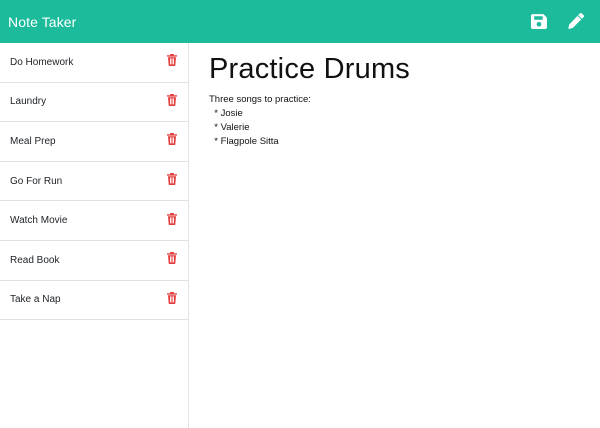 This screenshot has width=600, height=428. What do you see at coordinates (34, 260) in the screenshot?
I see `note-title: Read Book` at bounding box center [34, 260].